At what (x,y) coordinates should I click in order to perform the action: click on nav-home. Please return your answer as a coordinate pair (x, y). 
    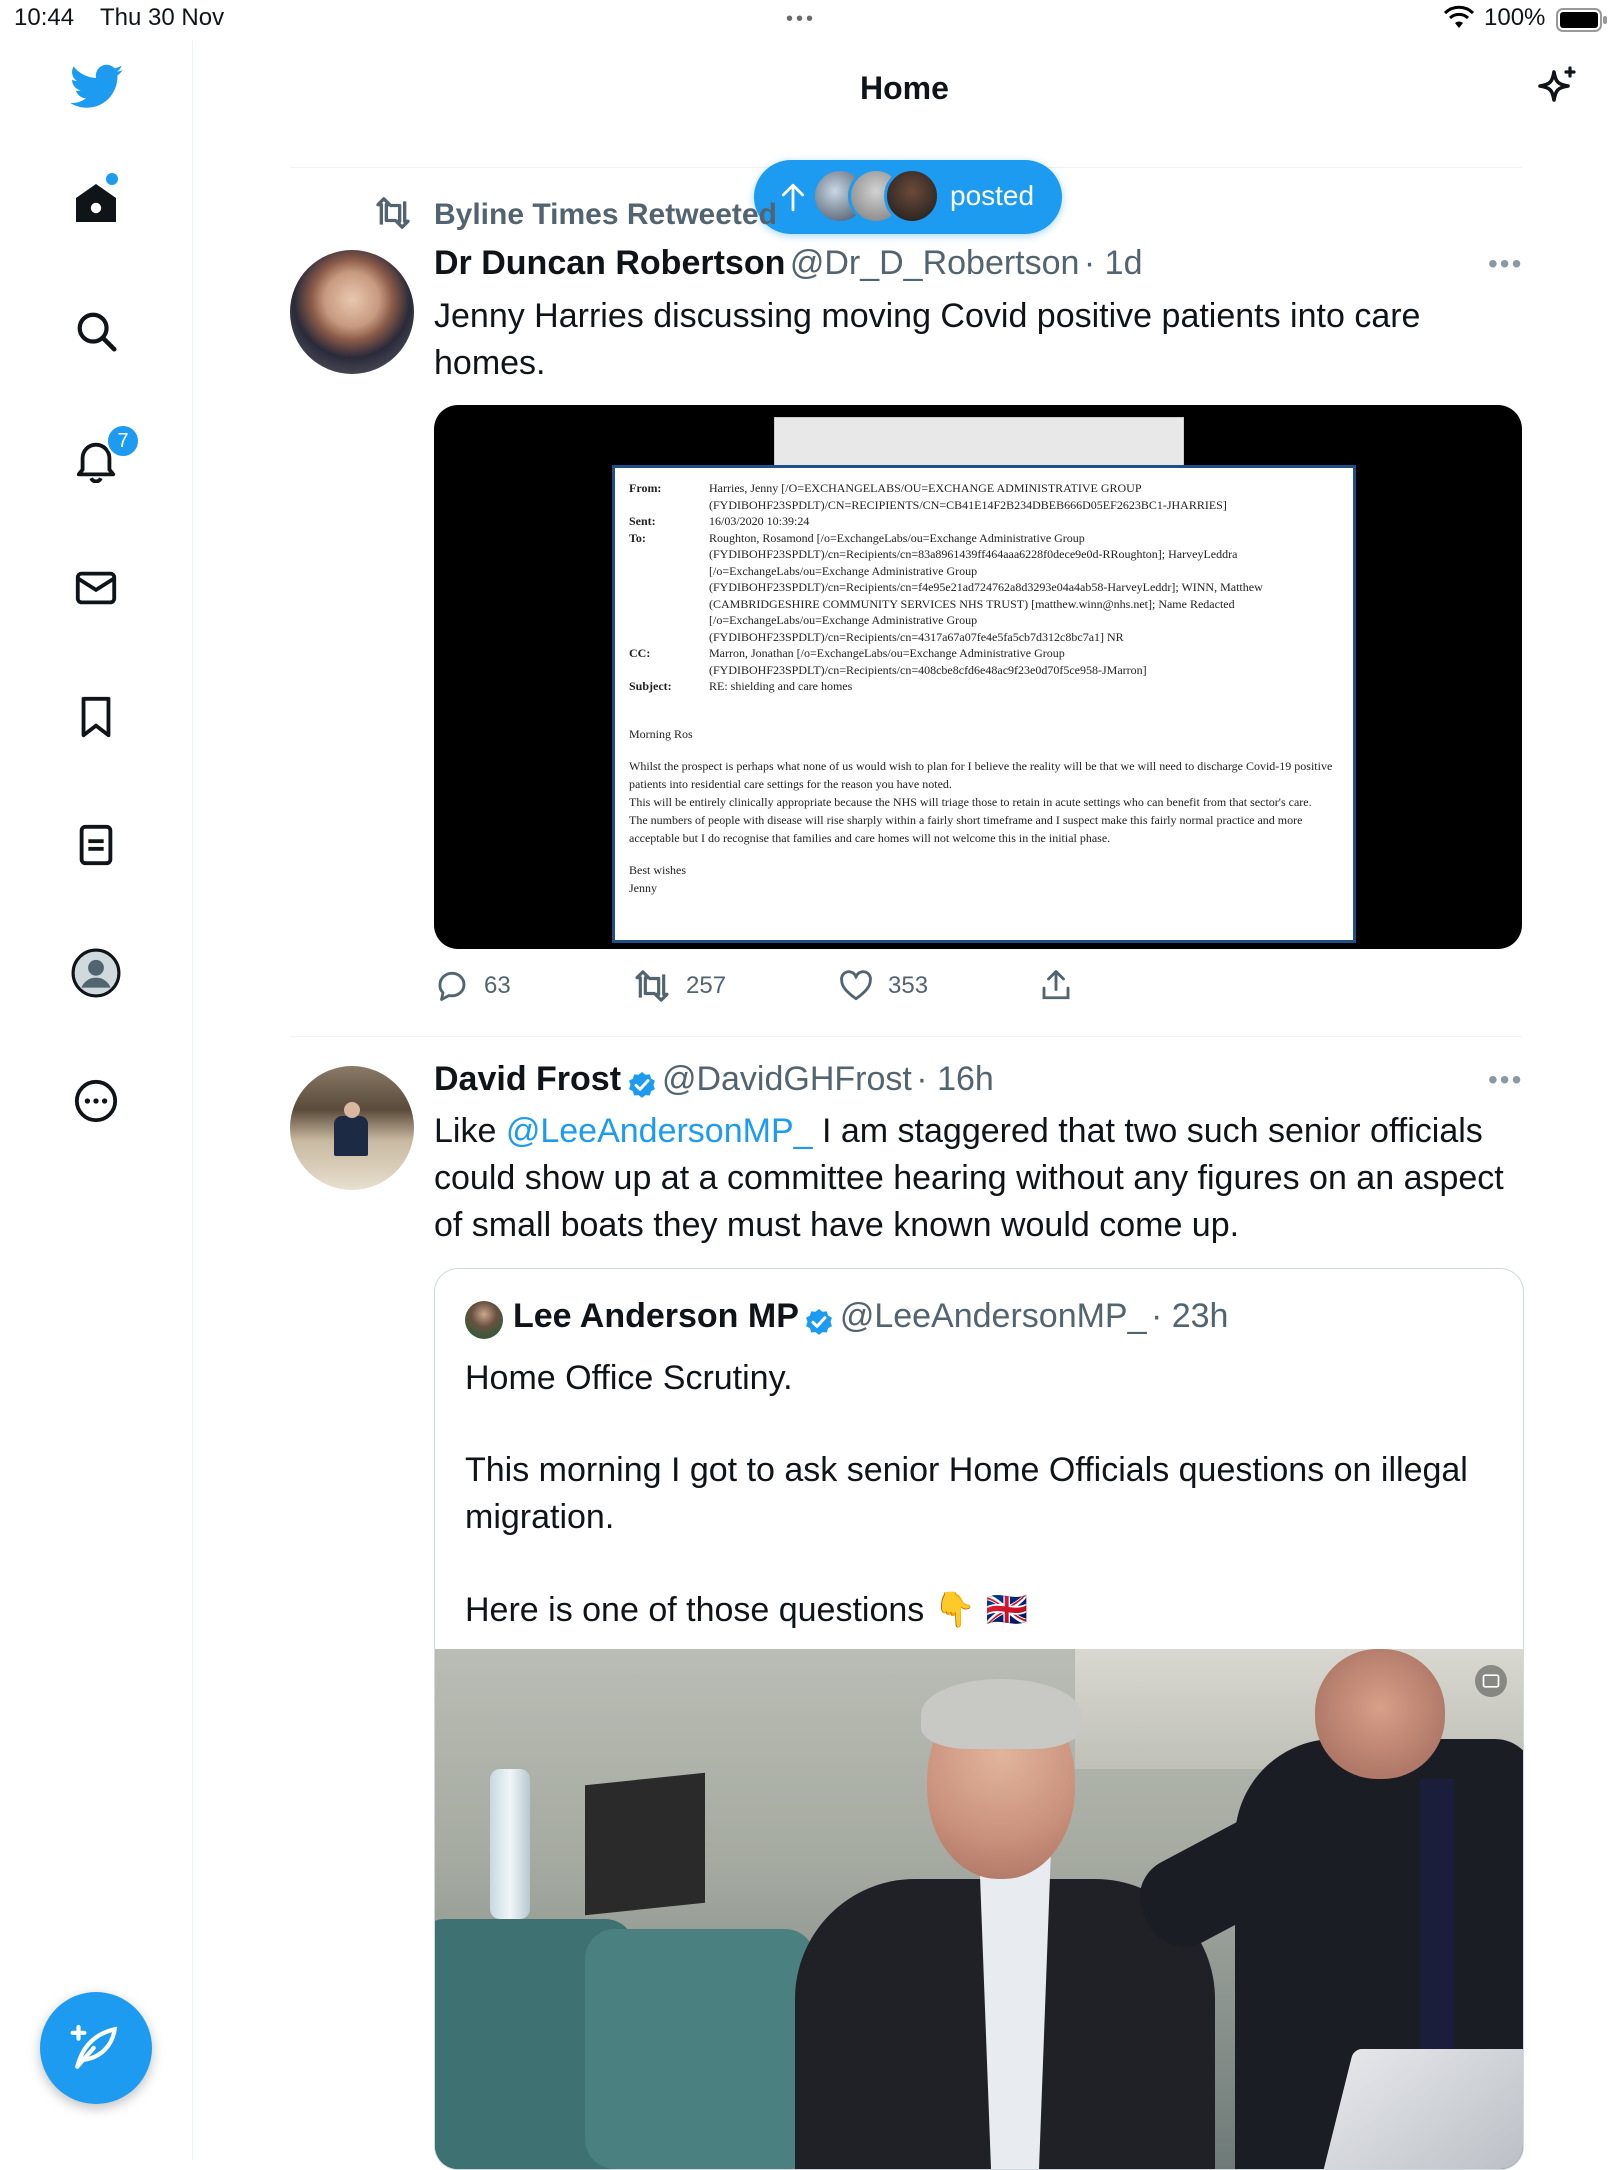
    Looking at the image, I should click on (96, 202).